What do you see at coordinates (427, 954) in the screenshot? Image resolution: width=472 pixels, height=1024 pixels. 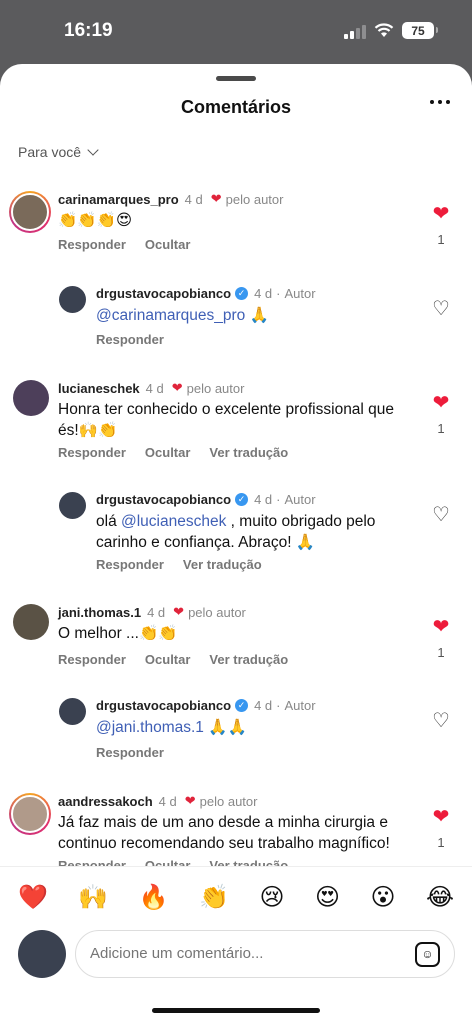 I see `sticker-icon: ☺` at bounding box center [427, 954].